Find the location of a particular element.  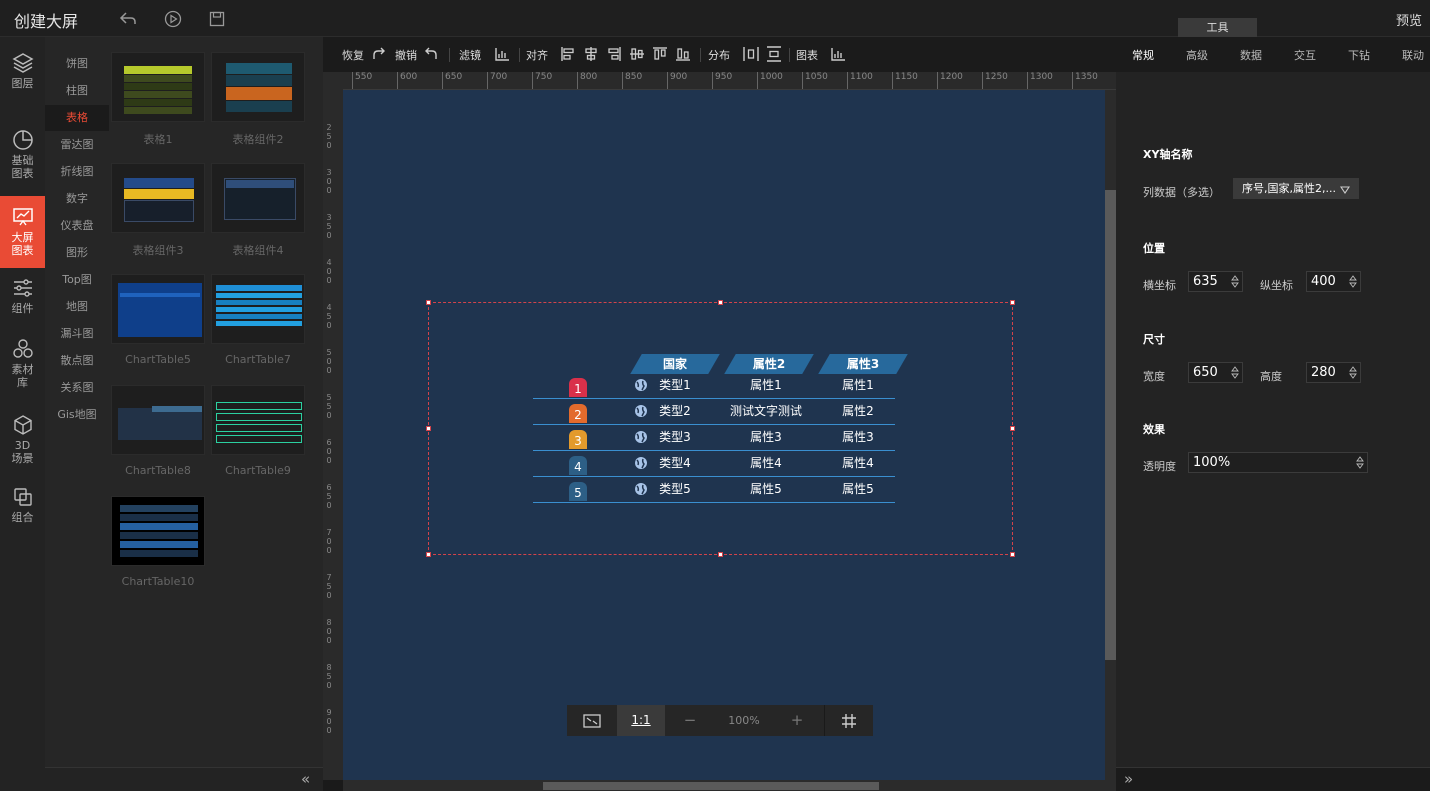

rail-label: 大屏图表 is located at coordinates (22, 244).